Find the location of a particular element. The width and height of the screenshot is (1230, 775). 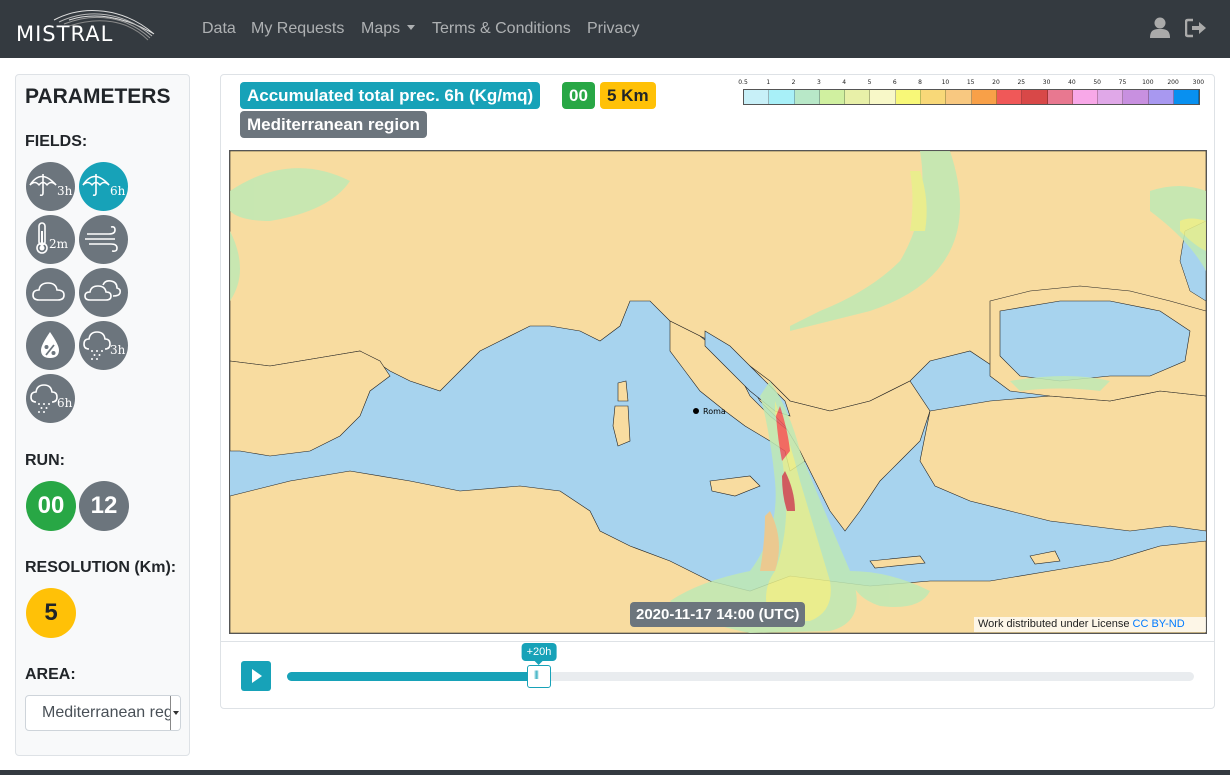

slider-fill is located at coordinates (413, 676).